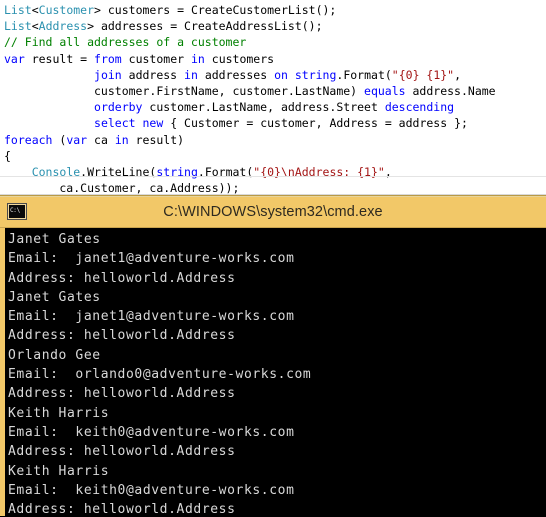  I want to click on code-token: descending, so click(419, 107).